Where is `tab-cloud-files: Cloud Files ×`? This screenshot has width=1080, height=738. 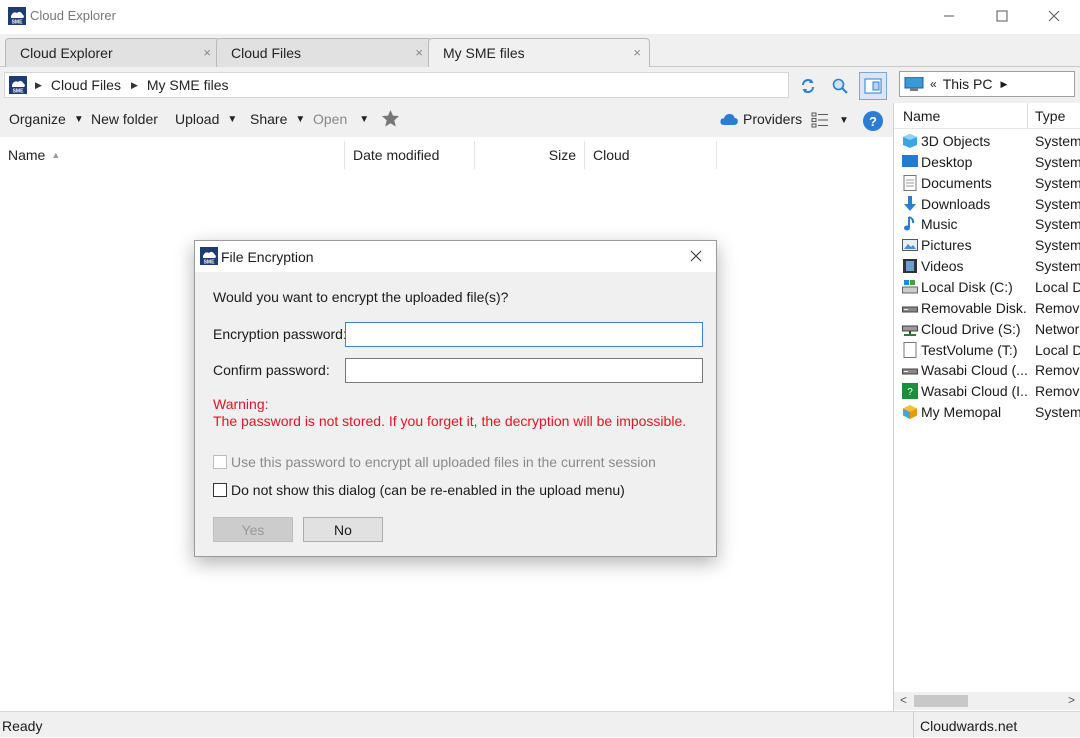 tab-cloud-files: Cloud Files × is located at coordinates (324, 52).